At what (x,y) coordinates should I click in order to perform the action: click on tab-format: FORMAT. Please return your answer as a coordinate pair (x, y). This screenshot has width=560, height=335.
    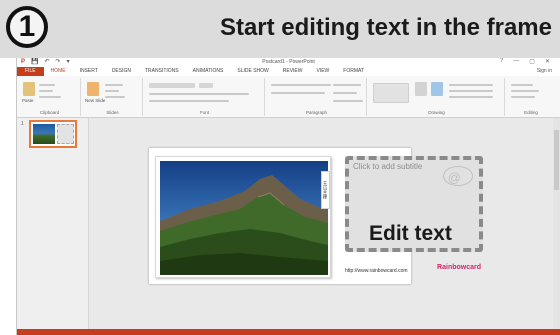
    Looking at the image, I should click on (353, 71).